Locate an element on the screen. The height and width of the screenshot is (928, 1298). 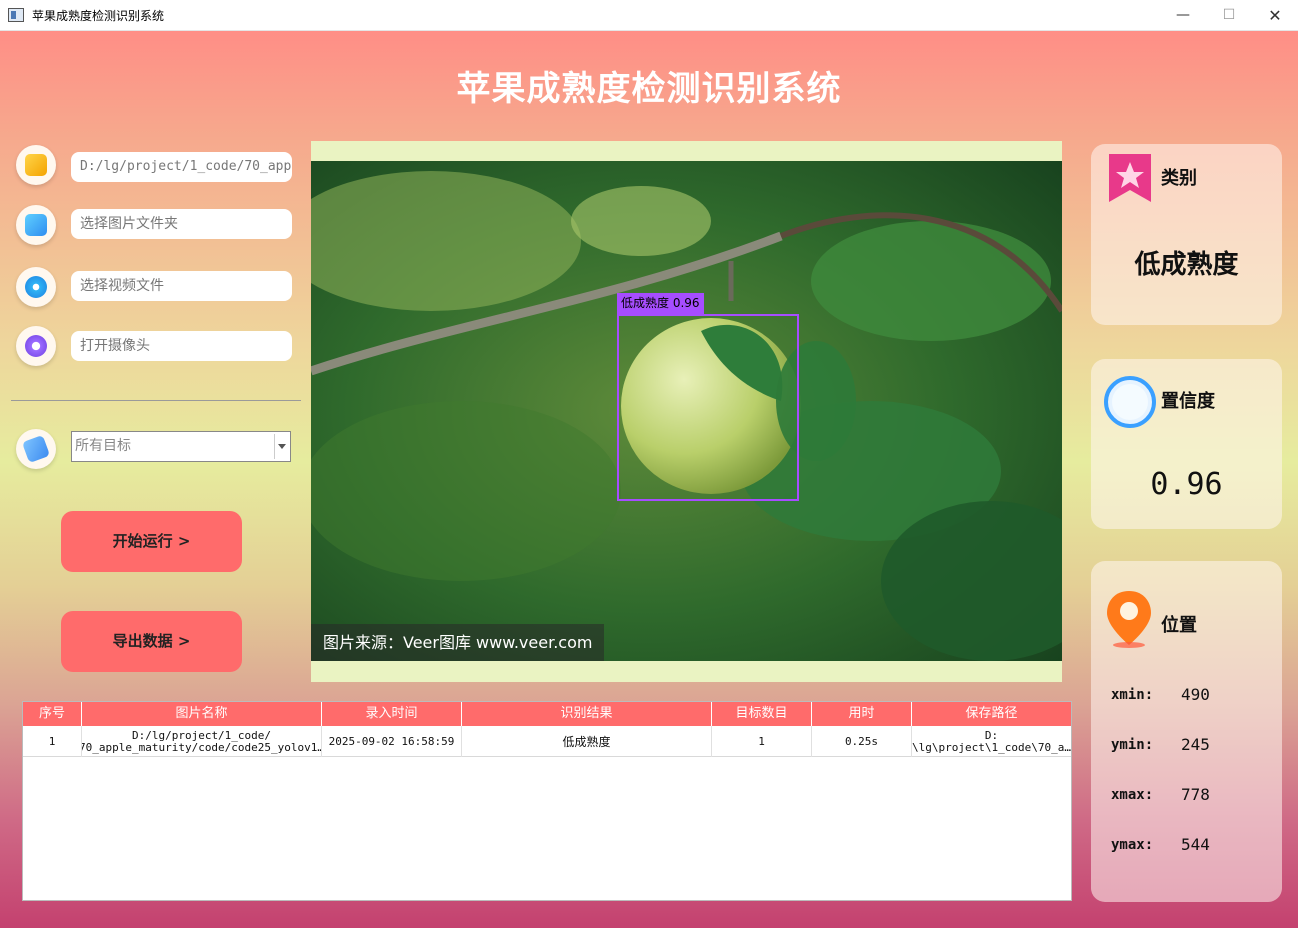
cell-count: 1 is located at coordinates (762, 741).